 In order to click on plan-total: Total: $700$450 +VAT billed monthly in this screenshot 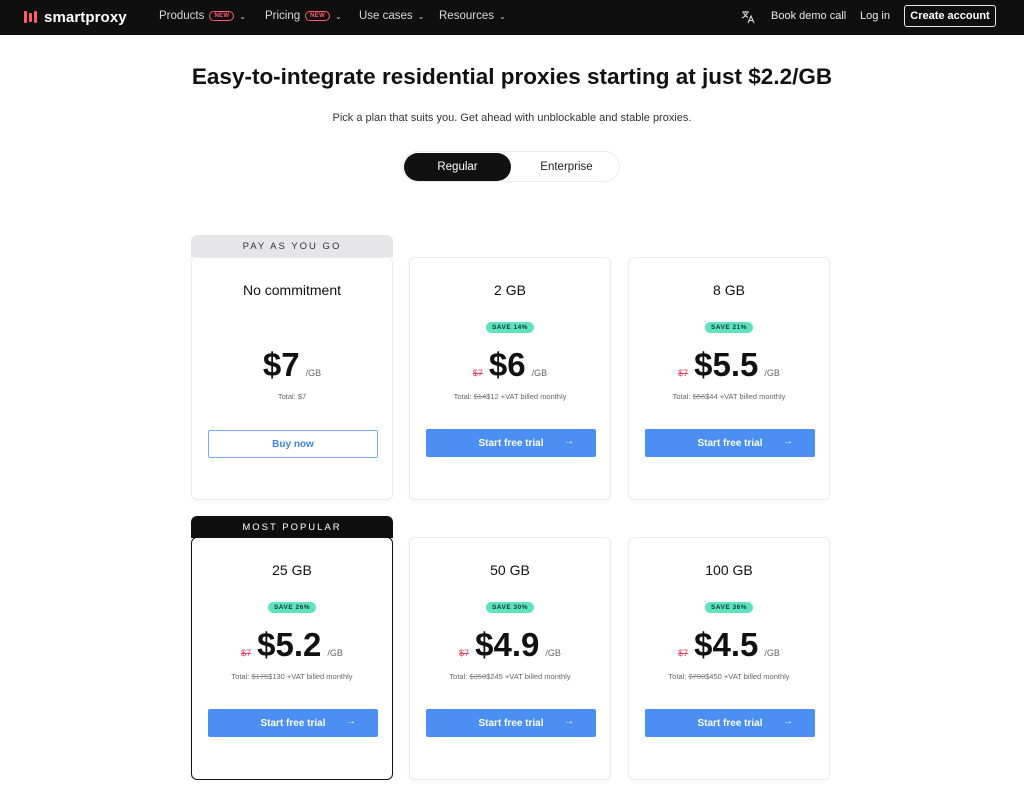, I will do `click(729, 676)`.